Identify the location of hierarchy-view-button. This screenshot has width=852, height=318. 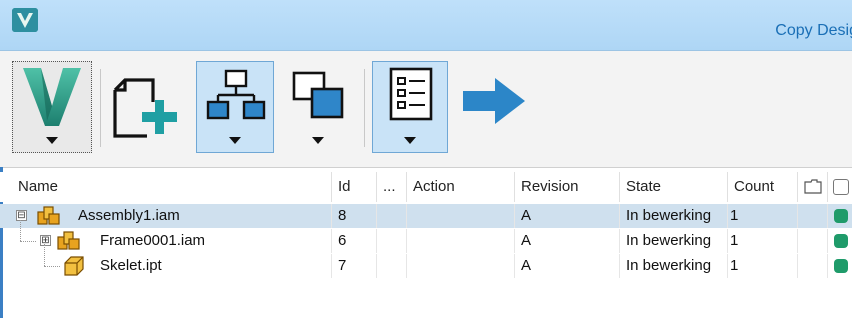
(235, 107).